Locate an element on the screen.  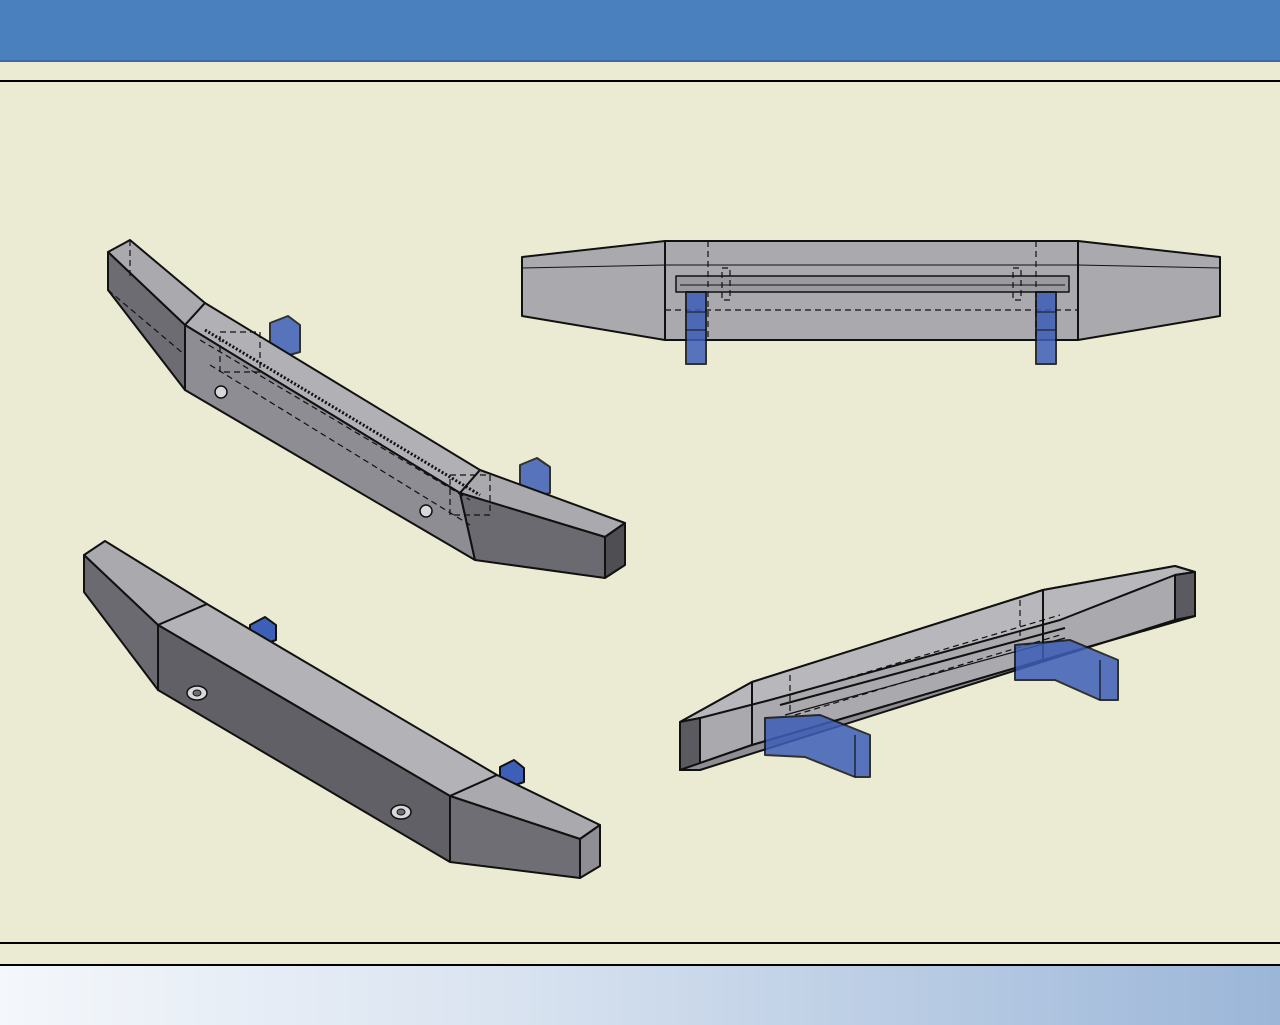
view-iso-rear is located at coordinates (937, 671).